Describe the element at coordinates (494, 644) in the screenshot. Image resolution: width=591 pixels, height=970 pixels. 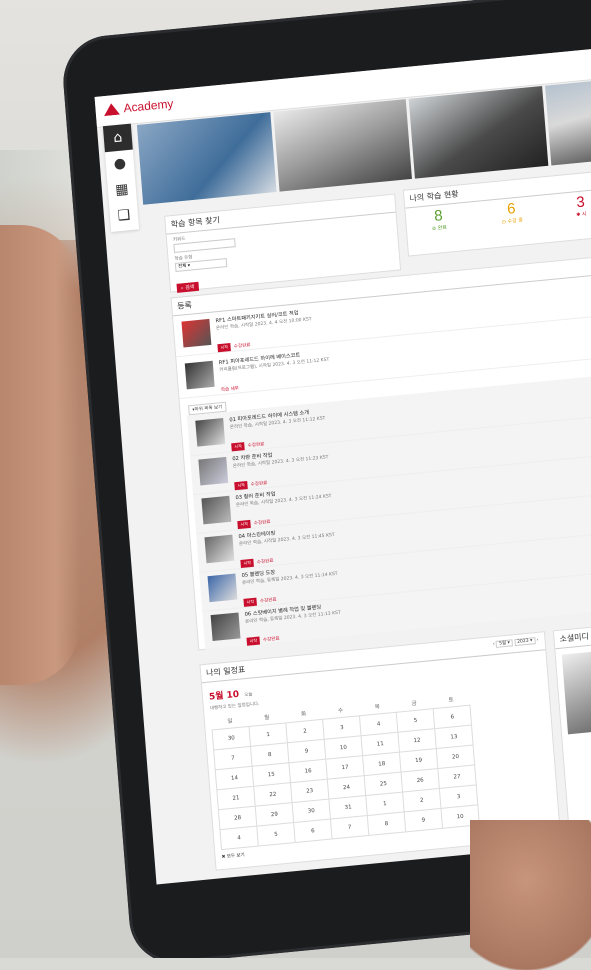
I see `prev-month-button: ‹` at that location.